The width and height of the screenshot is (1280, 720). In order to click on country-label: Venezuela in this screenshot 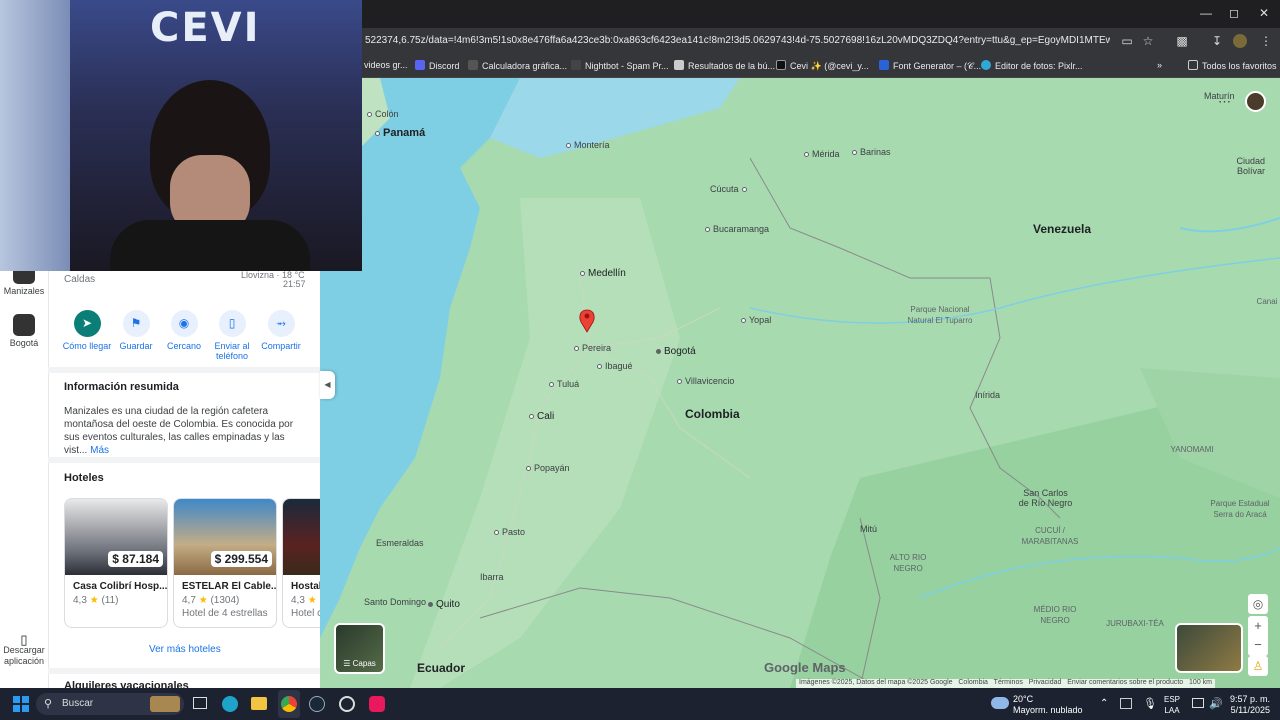, I will do `click(1062, 229)`.